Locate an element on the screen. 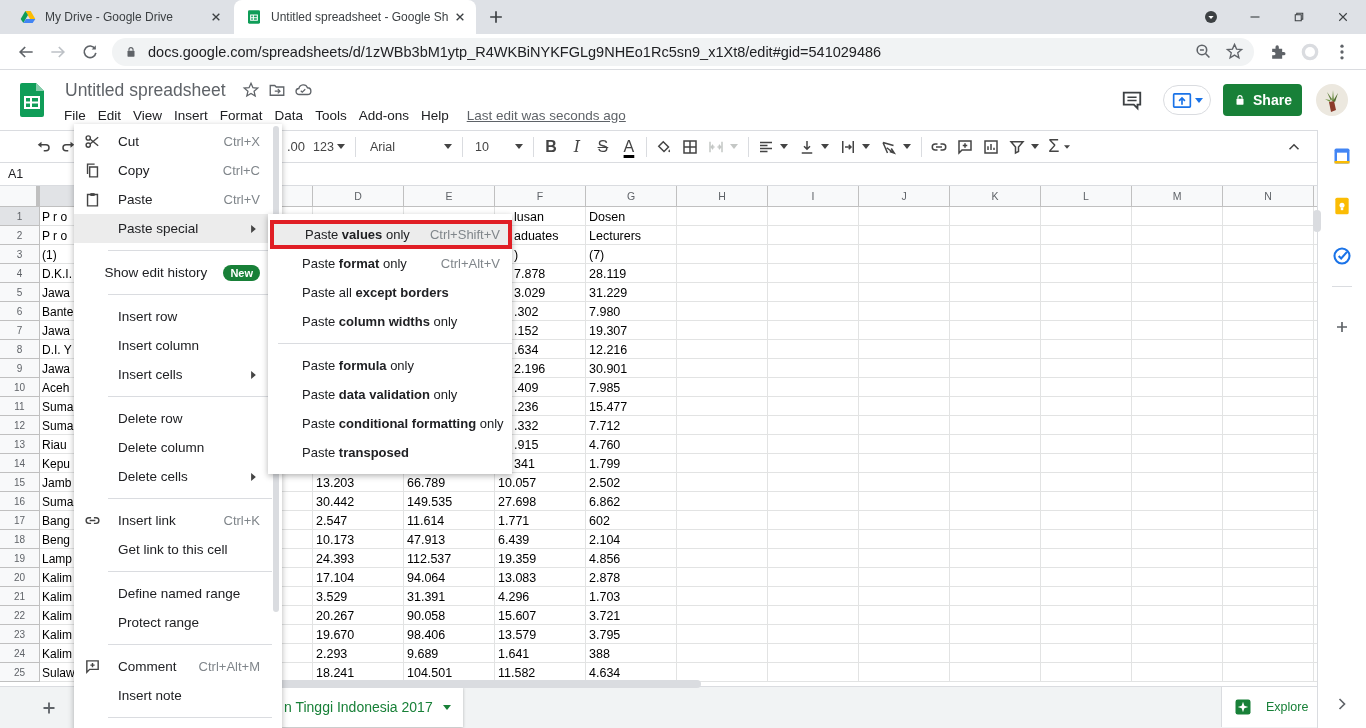 This screenshot has height=728, width=1366. spreadsheet-logo-icon is located at coordinates (32, 100).